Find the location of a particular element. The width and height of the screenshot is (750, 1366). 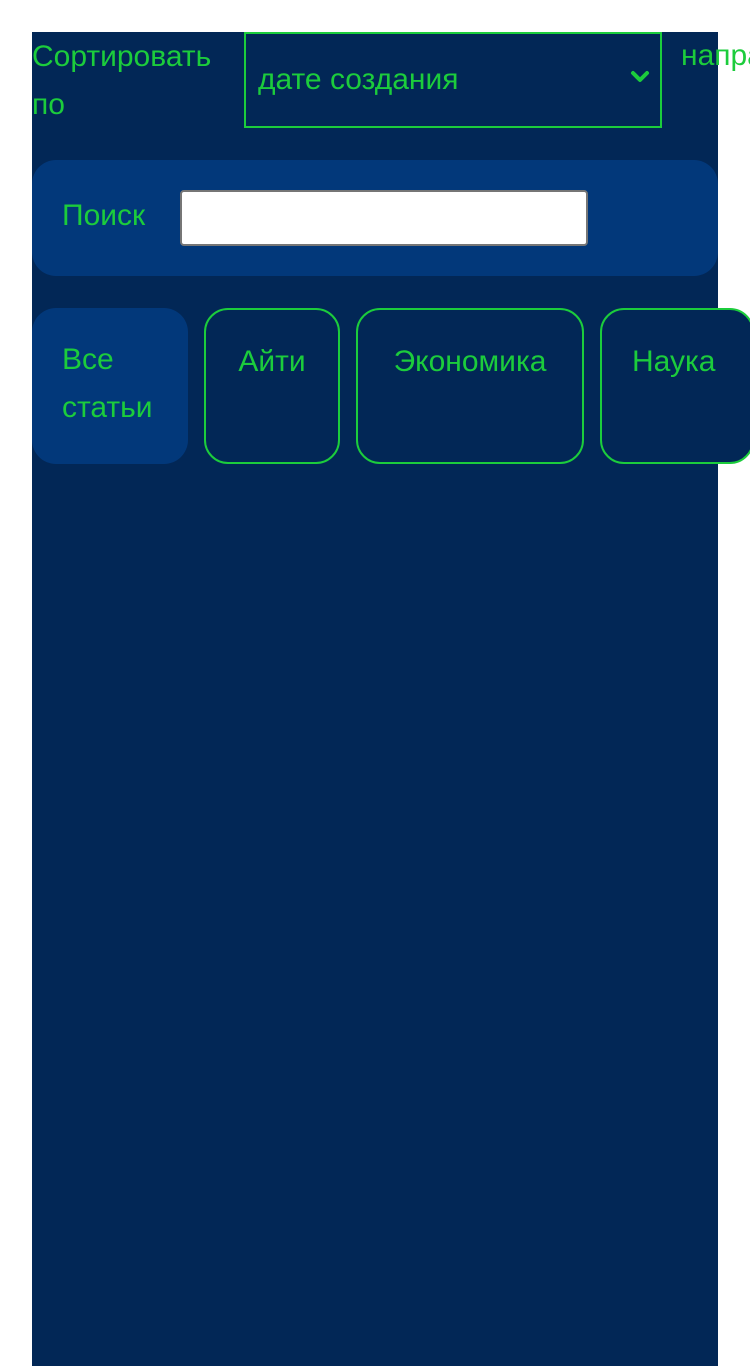

search-label: Поиск is located at coordinates (104, 215).